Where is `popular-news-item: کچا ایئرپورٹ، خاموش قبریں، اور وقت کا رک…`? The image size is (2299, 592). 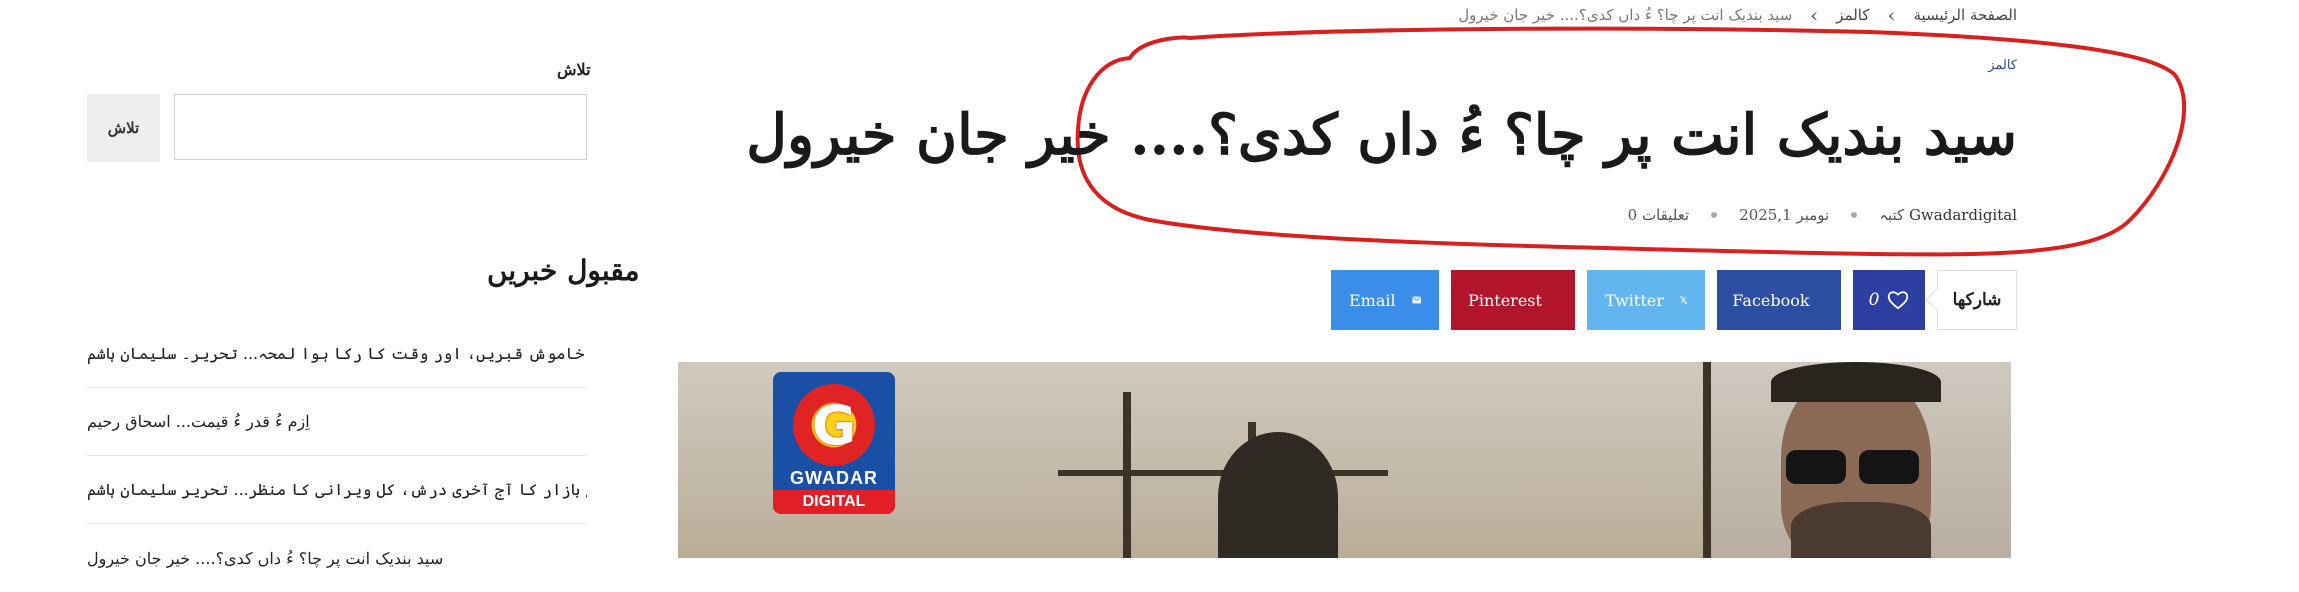 popular-news-item: کچا ایئرپورٹ، خاموش قبریں، اور وقت کا رک… is located at coordinates (337, 354).